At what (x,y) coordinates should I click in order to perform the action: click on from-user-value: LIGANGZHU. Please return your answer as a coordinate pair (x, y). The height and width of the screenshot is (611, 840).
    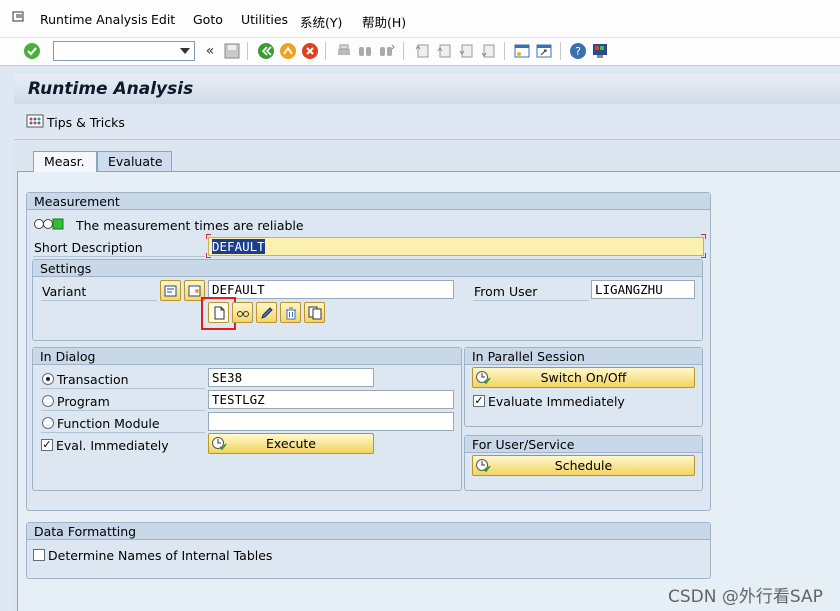
    Looking at the image, I should click on (629, 289).